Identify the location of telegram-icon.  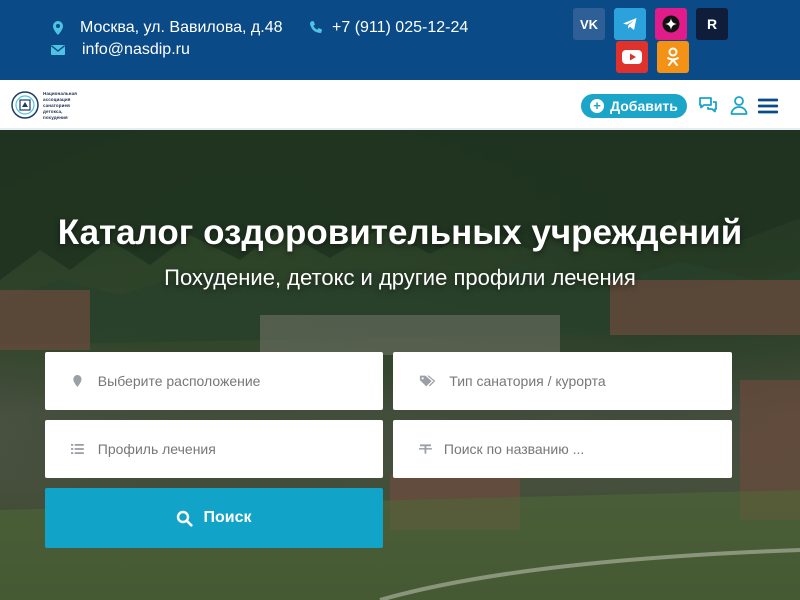
(630, 24).